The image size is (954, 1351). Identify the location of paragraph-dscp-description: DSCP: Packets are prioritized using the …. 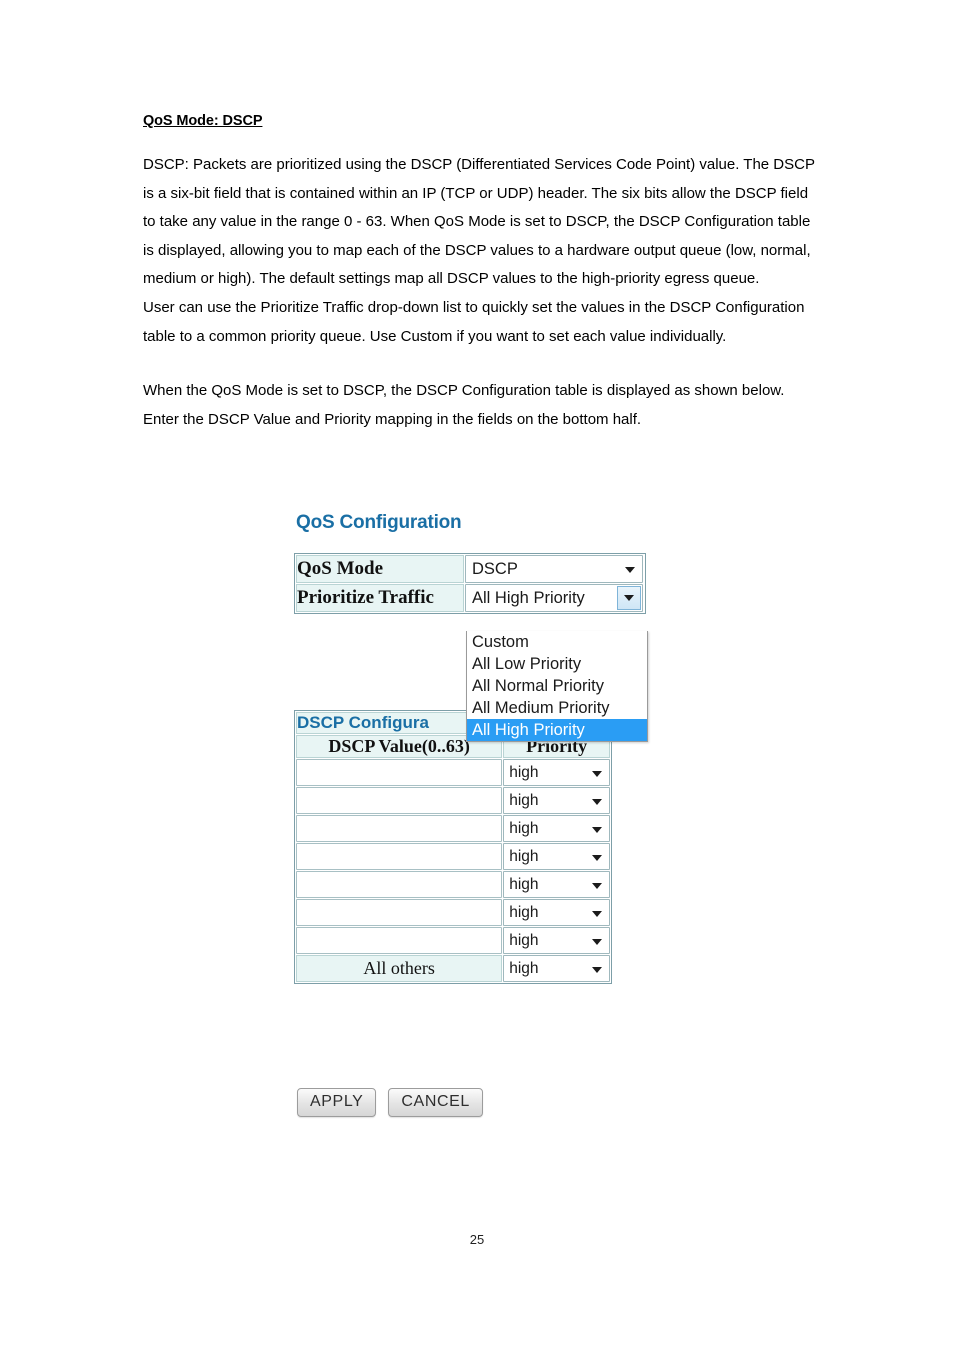
(479, 222).